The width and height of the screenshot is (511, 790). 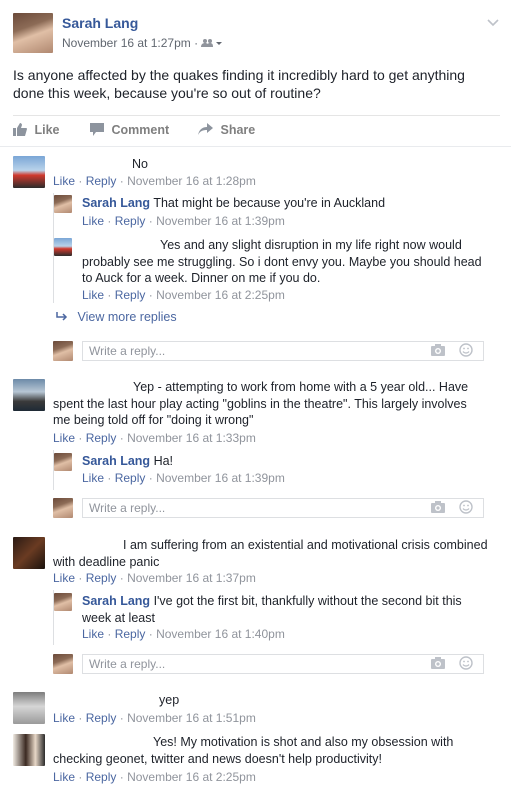 What do you see at coordinates (191, 181) in the screenshot?
I see `comment-time: November 16 at 1:28pm` at bounding box center [191, 181].